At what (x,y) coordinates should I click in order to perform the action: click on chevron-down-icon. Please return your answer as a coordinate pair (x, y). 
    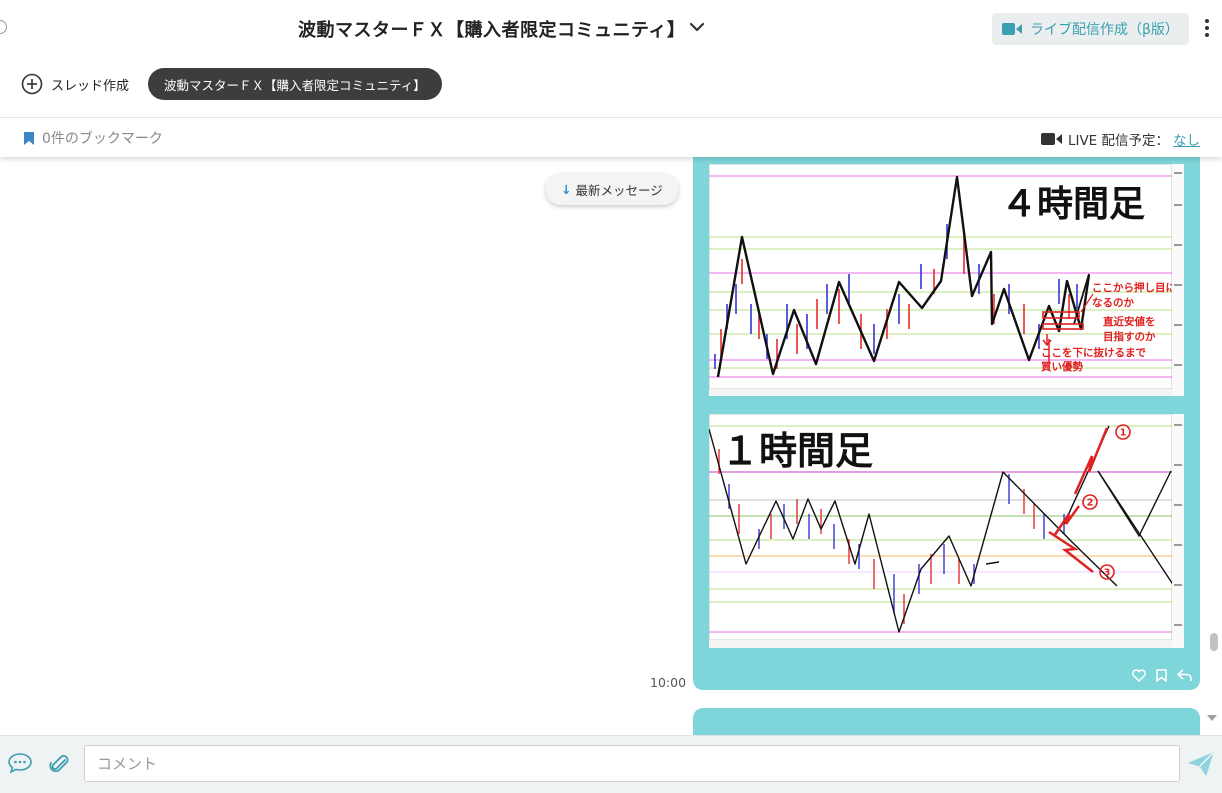
    Looking at the image, I should click on (697, 27).